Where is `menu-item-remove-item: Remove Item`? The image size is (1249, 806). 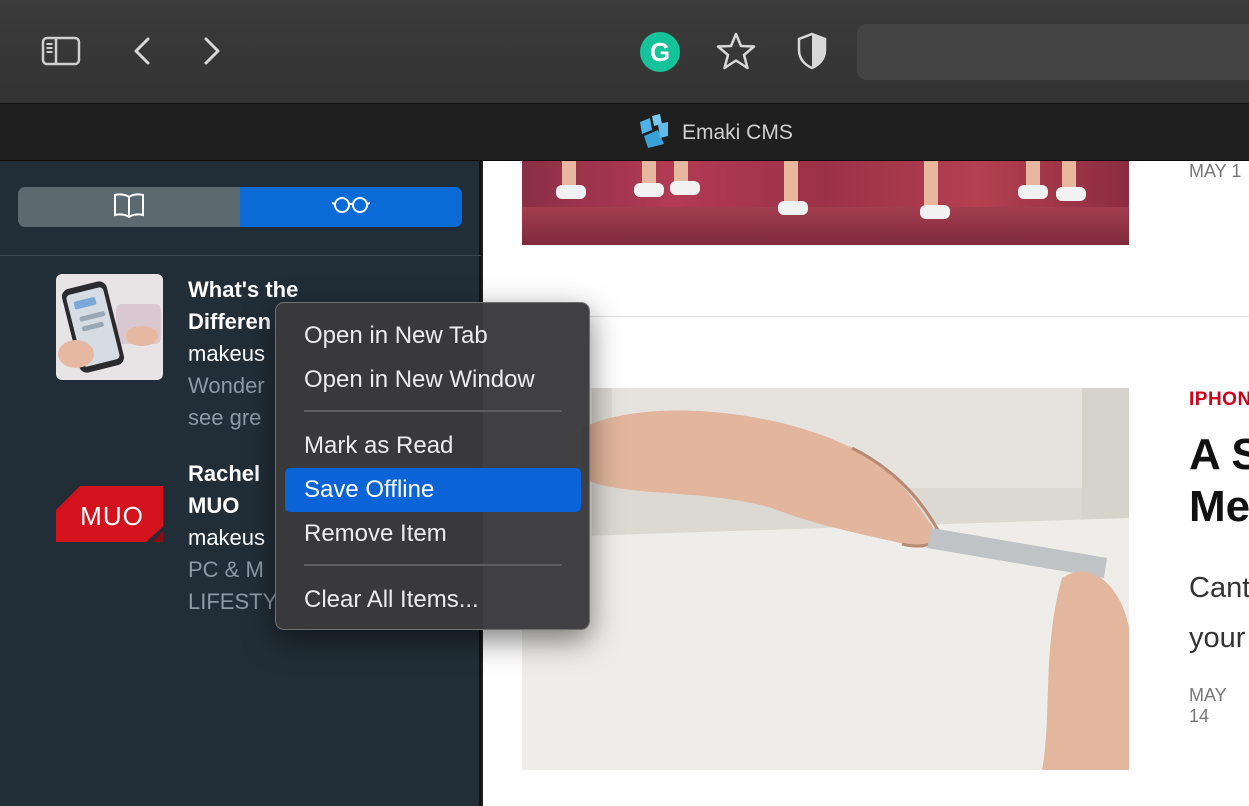 menu-item-remove-item: Remove Item is located at coordinates (433, 534).